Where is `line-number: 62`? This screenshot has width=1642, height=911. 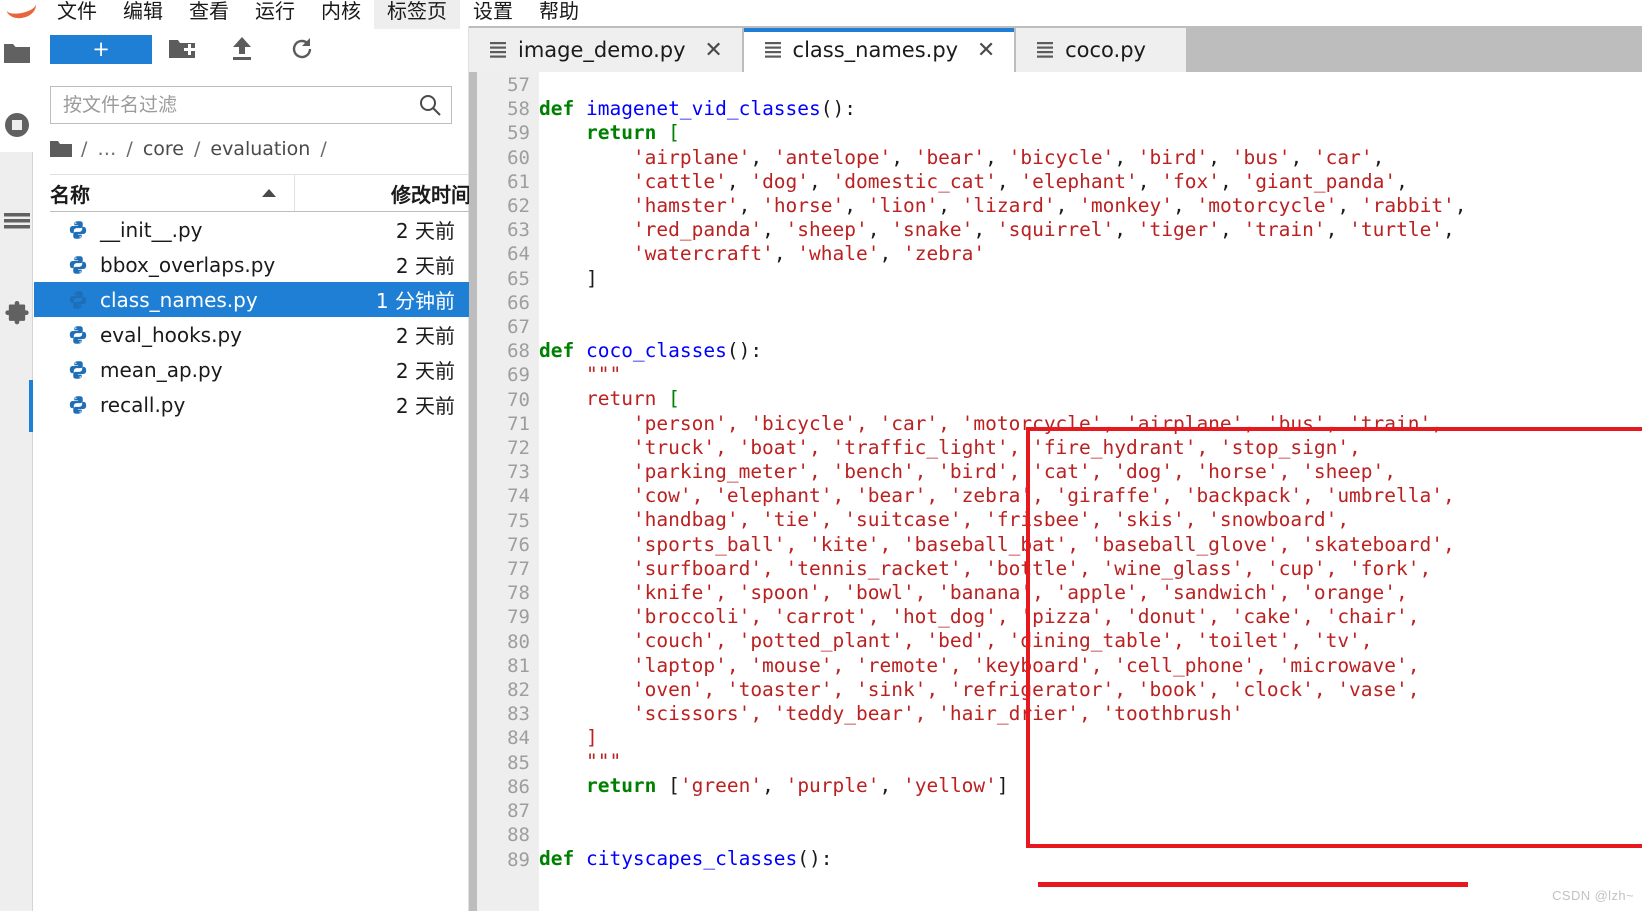 line-number: 62 is located at coordinates (518, 206).